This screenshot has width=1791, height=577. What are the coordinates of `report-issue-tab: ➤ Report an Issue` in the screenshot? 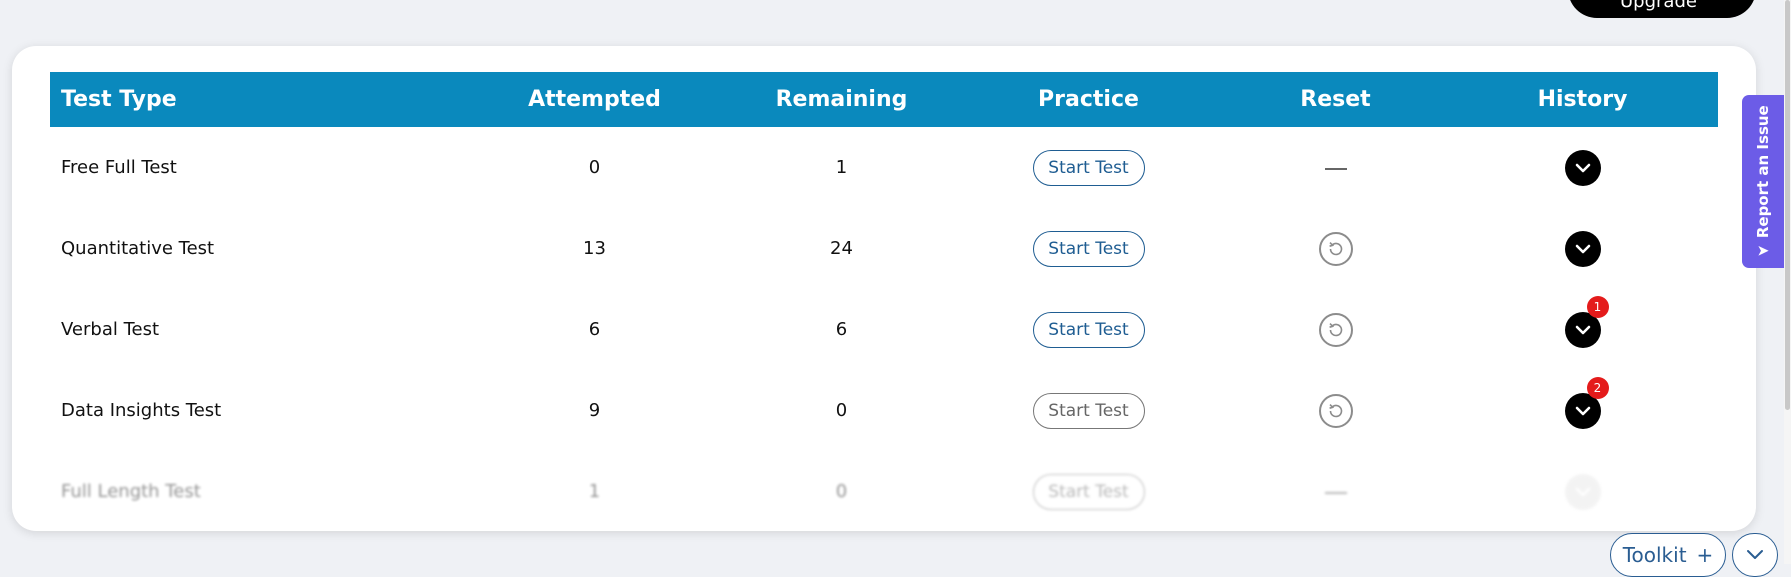 It's located at (1763, 181).